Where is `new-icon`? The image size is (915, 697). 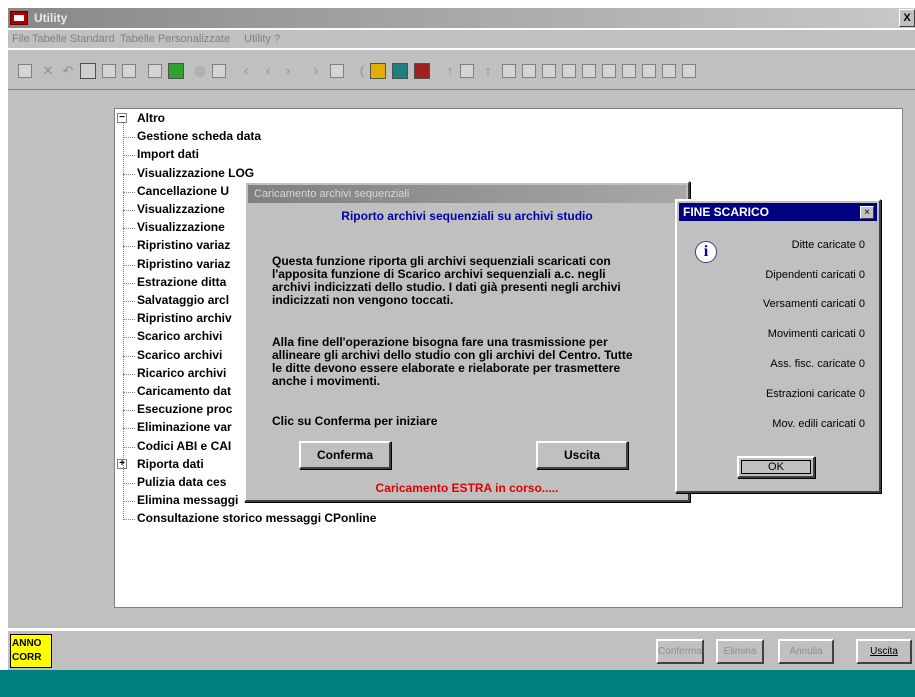
new-icon is located at coordinates (155, 71).